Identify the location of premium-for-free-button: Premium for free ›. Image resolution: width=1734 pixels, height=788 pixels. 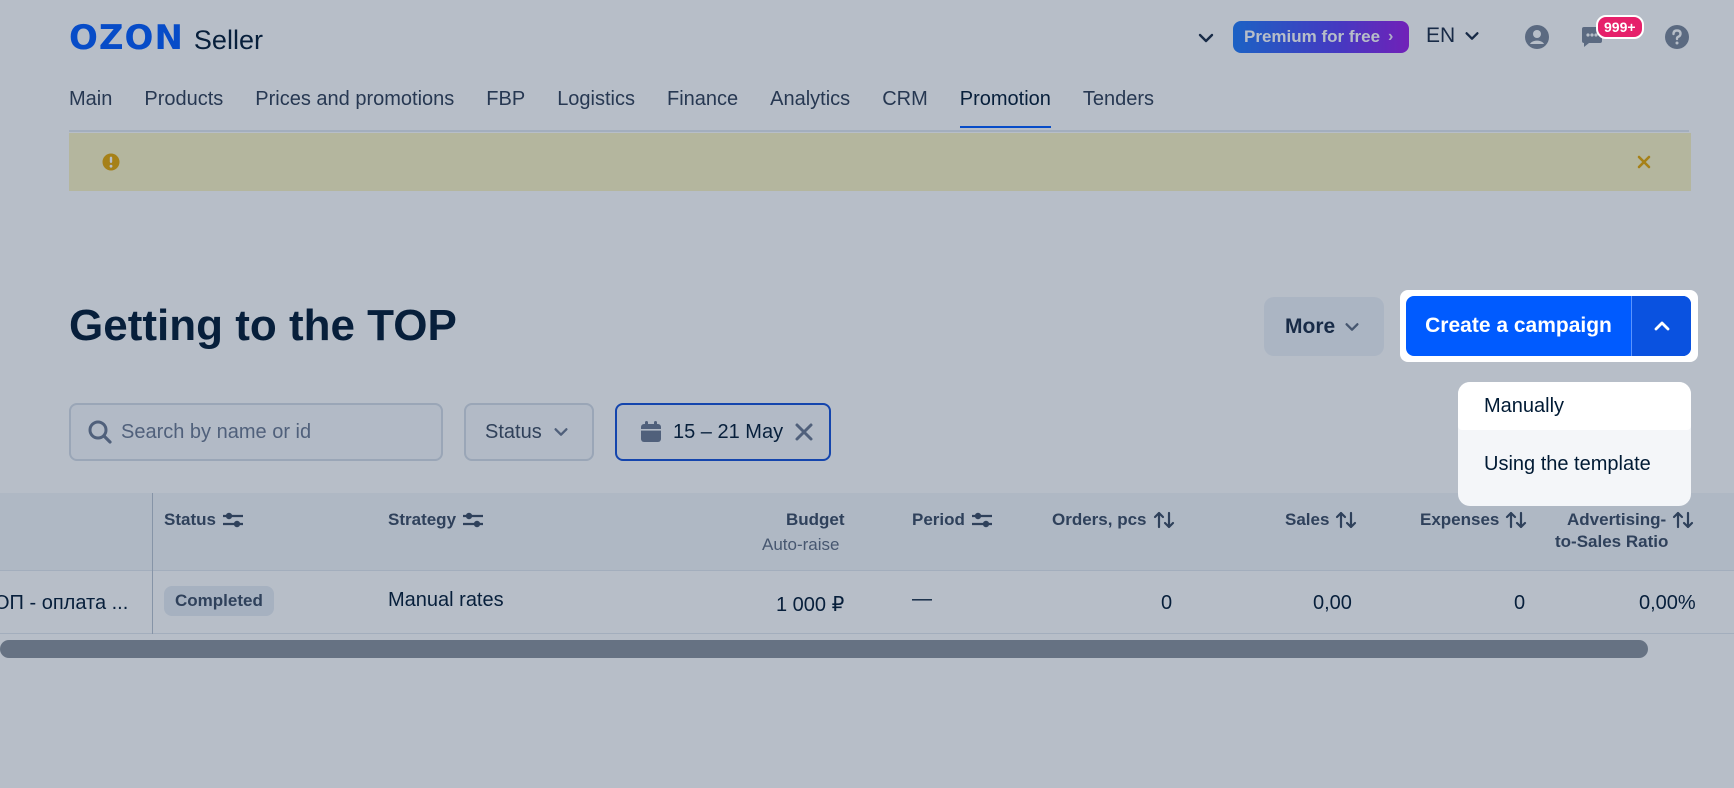
(1321, 37).